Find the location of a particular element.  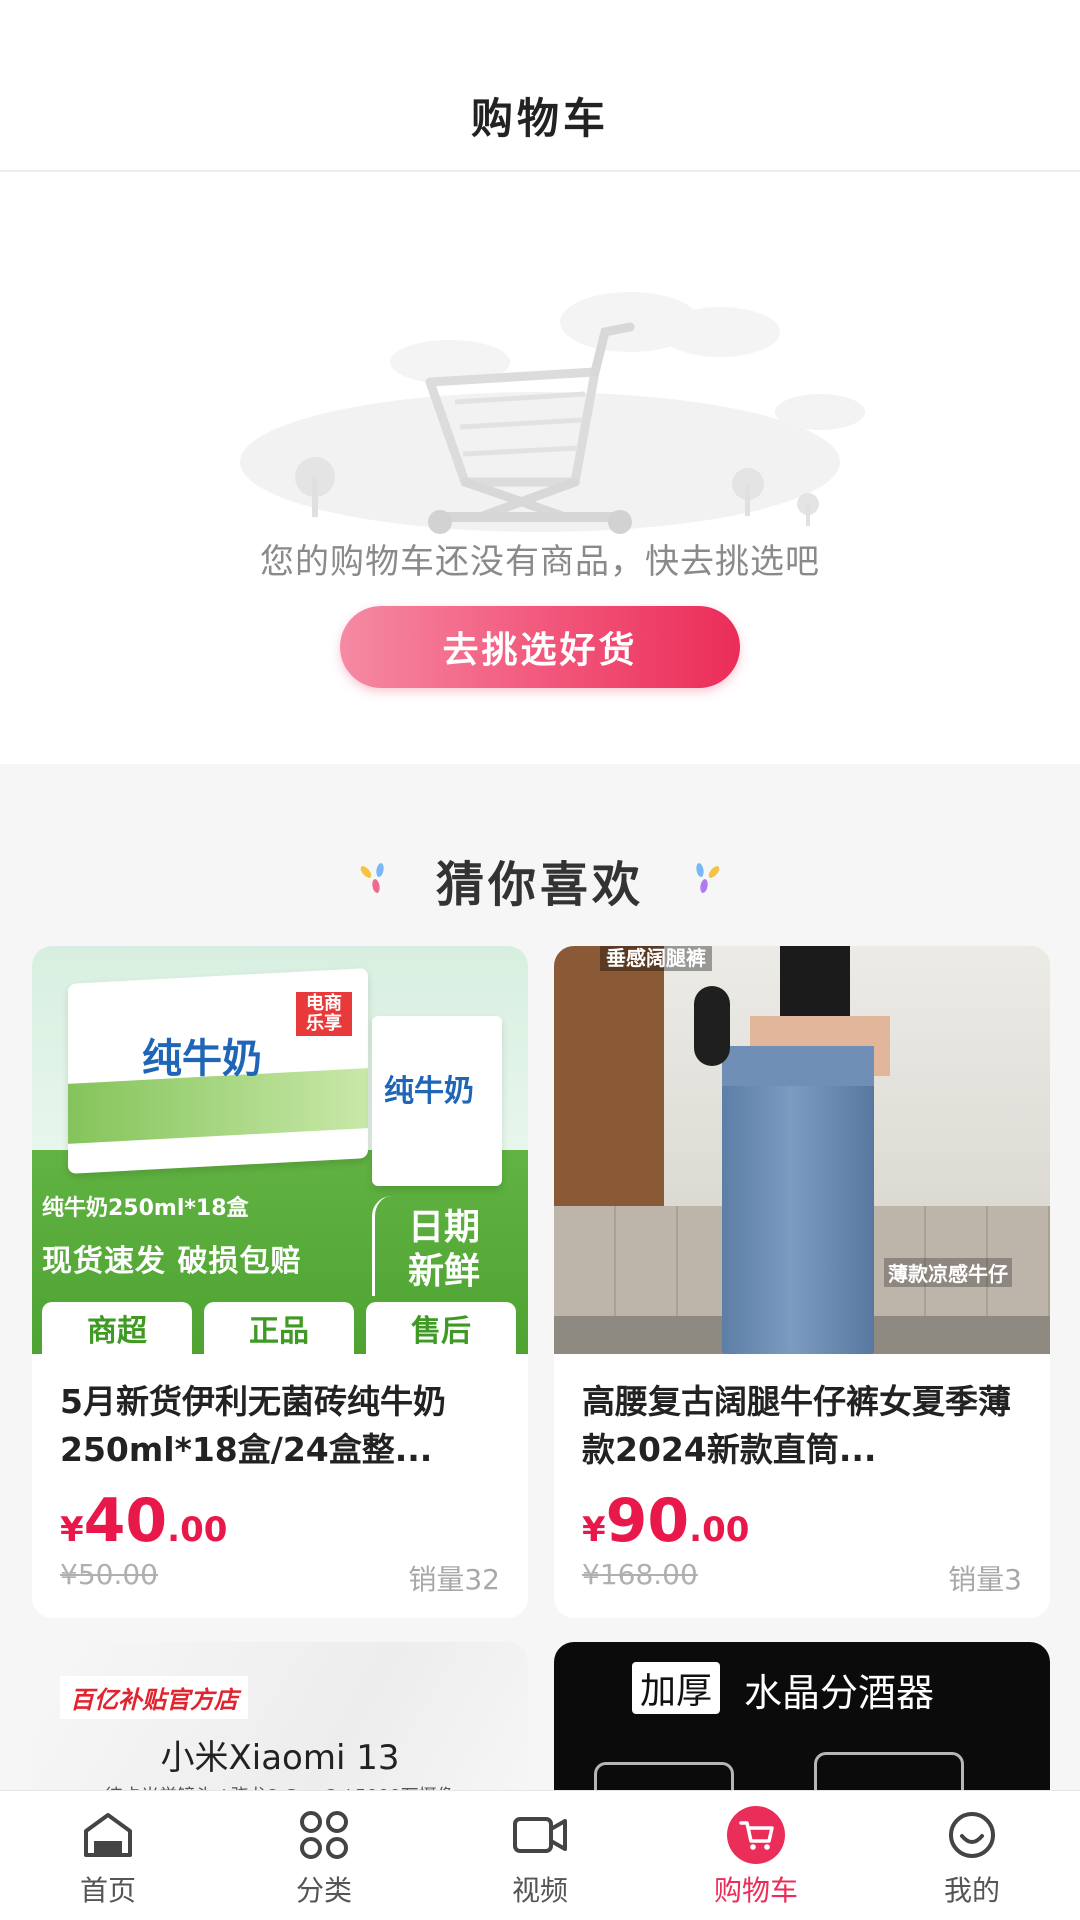

nav-label: 首页 is located at coordinates (107, 1890).